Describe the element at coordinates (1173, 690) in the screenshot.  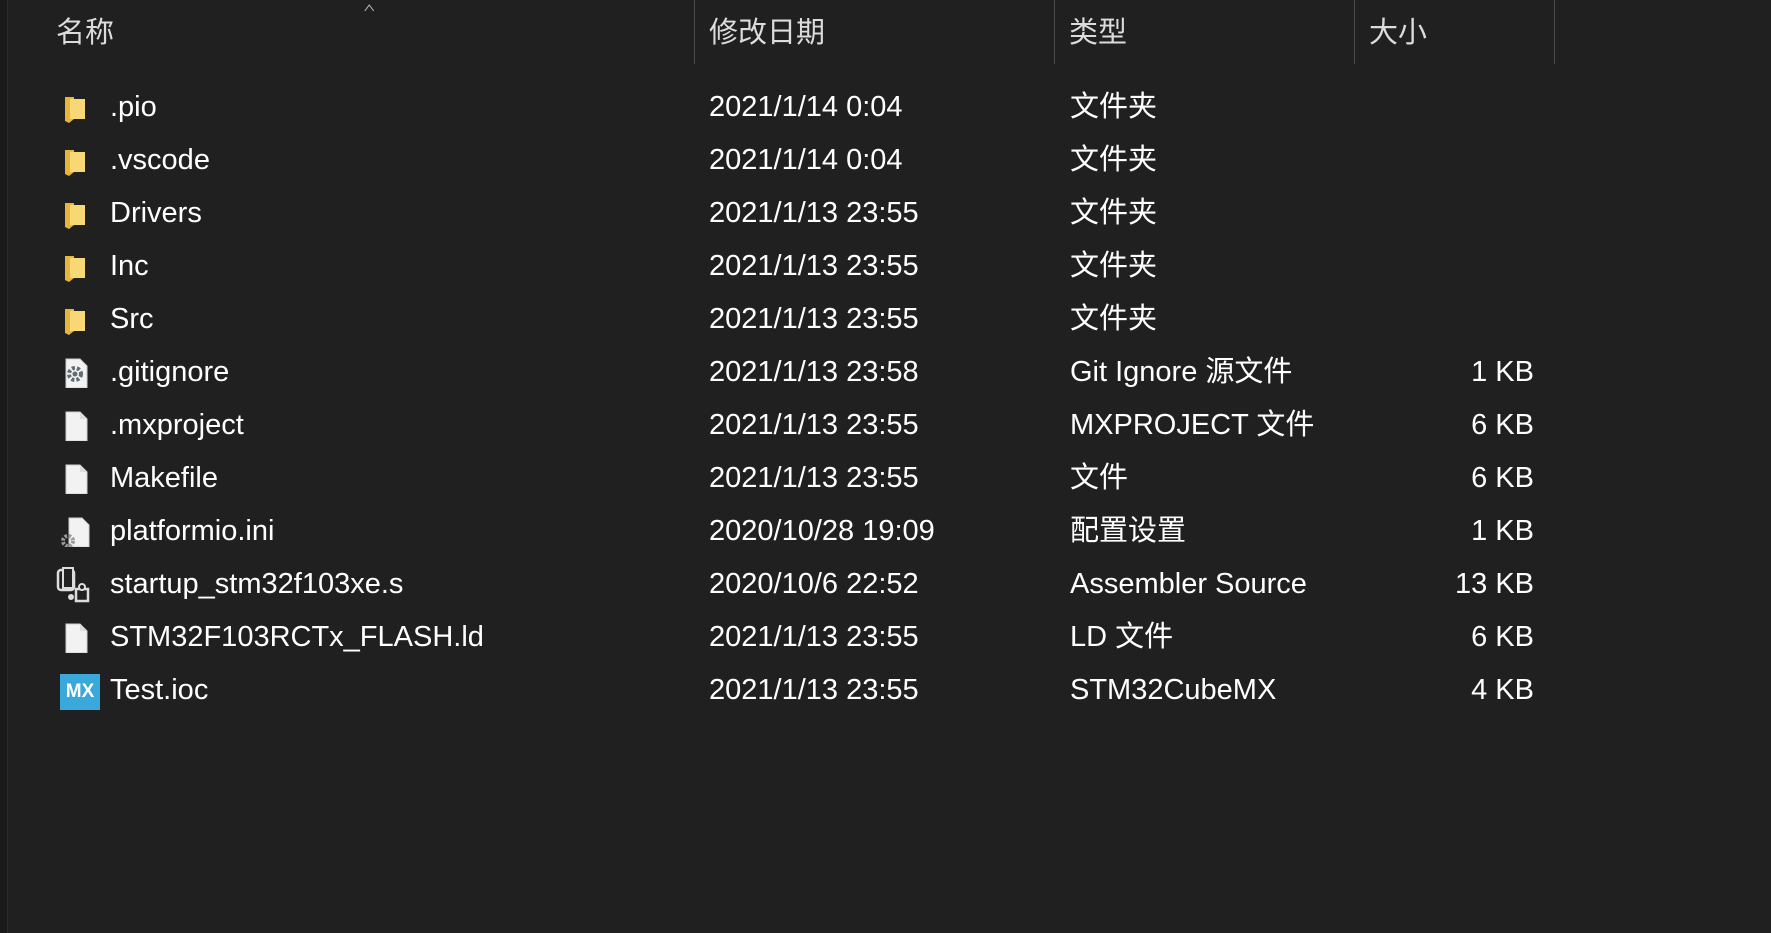
I see `file-type: STM32CubeMX` at that location.